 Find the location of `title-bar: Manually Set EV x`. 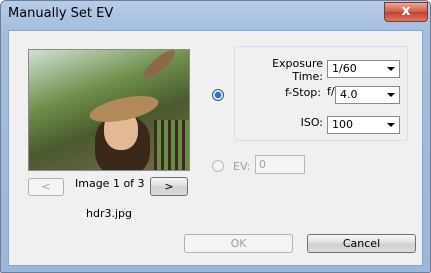

title-bar: Manually Set EV x is located at coordinates (215, 14).